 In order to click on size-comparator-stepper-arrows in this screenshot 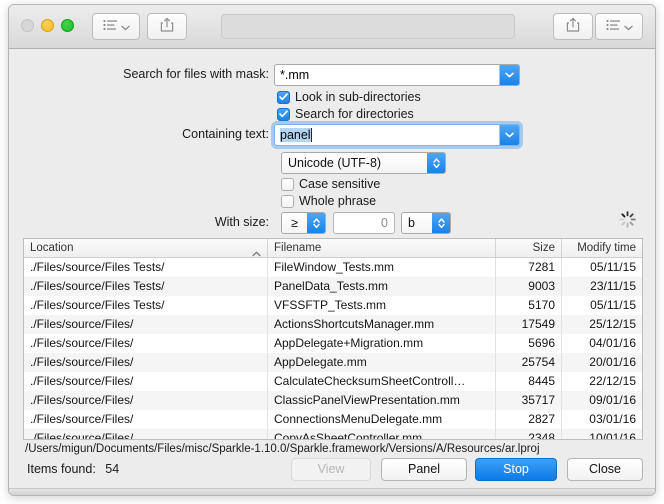, I will do `click(316, 223)`.